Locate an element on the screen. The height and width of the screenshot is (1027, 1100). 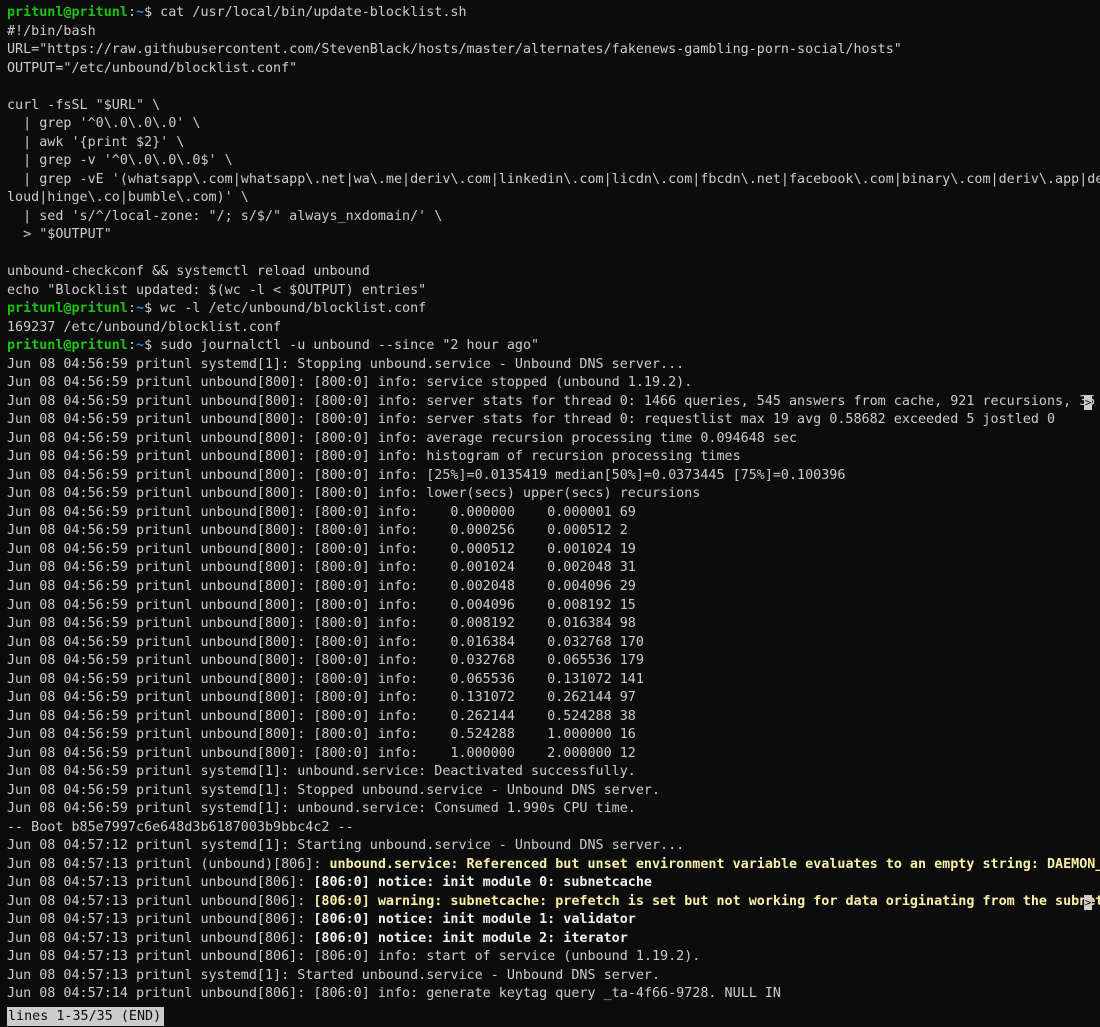
output-line: | grep -v '^0\.0\.0\.0$' \ is located at coordinates (553, 161).